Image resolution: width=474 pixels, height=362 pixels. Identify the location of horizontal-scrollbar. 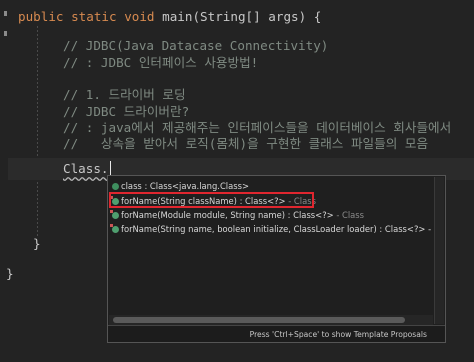
(271, 320).